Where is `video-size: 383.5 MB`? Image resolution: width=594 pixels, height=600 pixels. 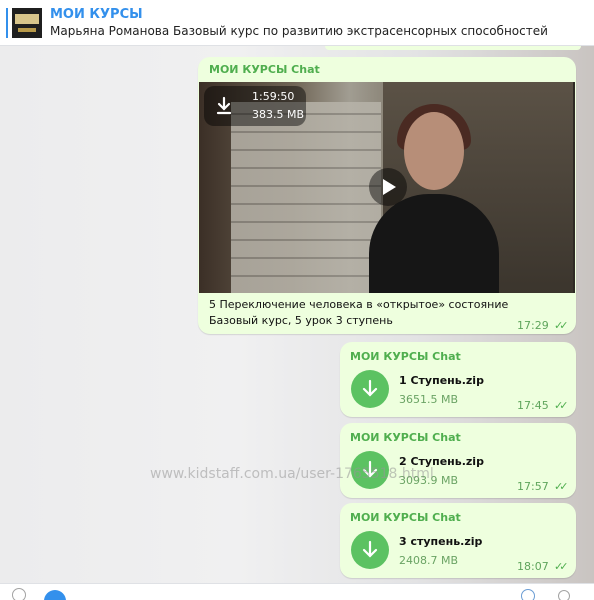 video-size: 383.5 MB is located at coordinates (278, 114).